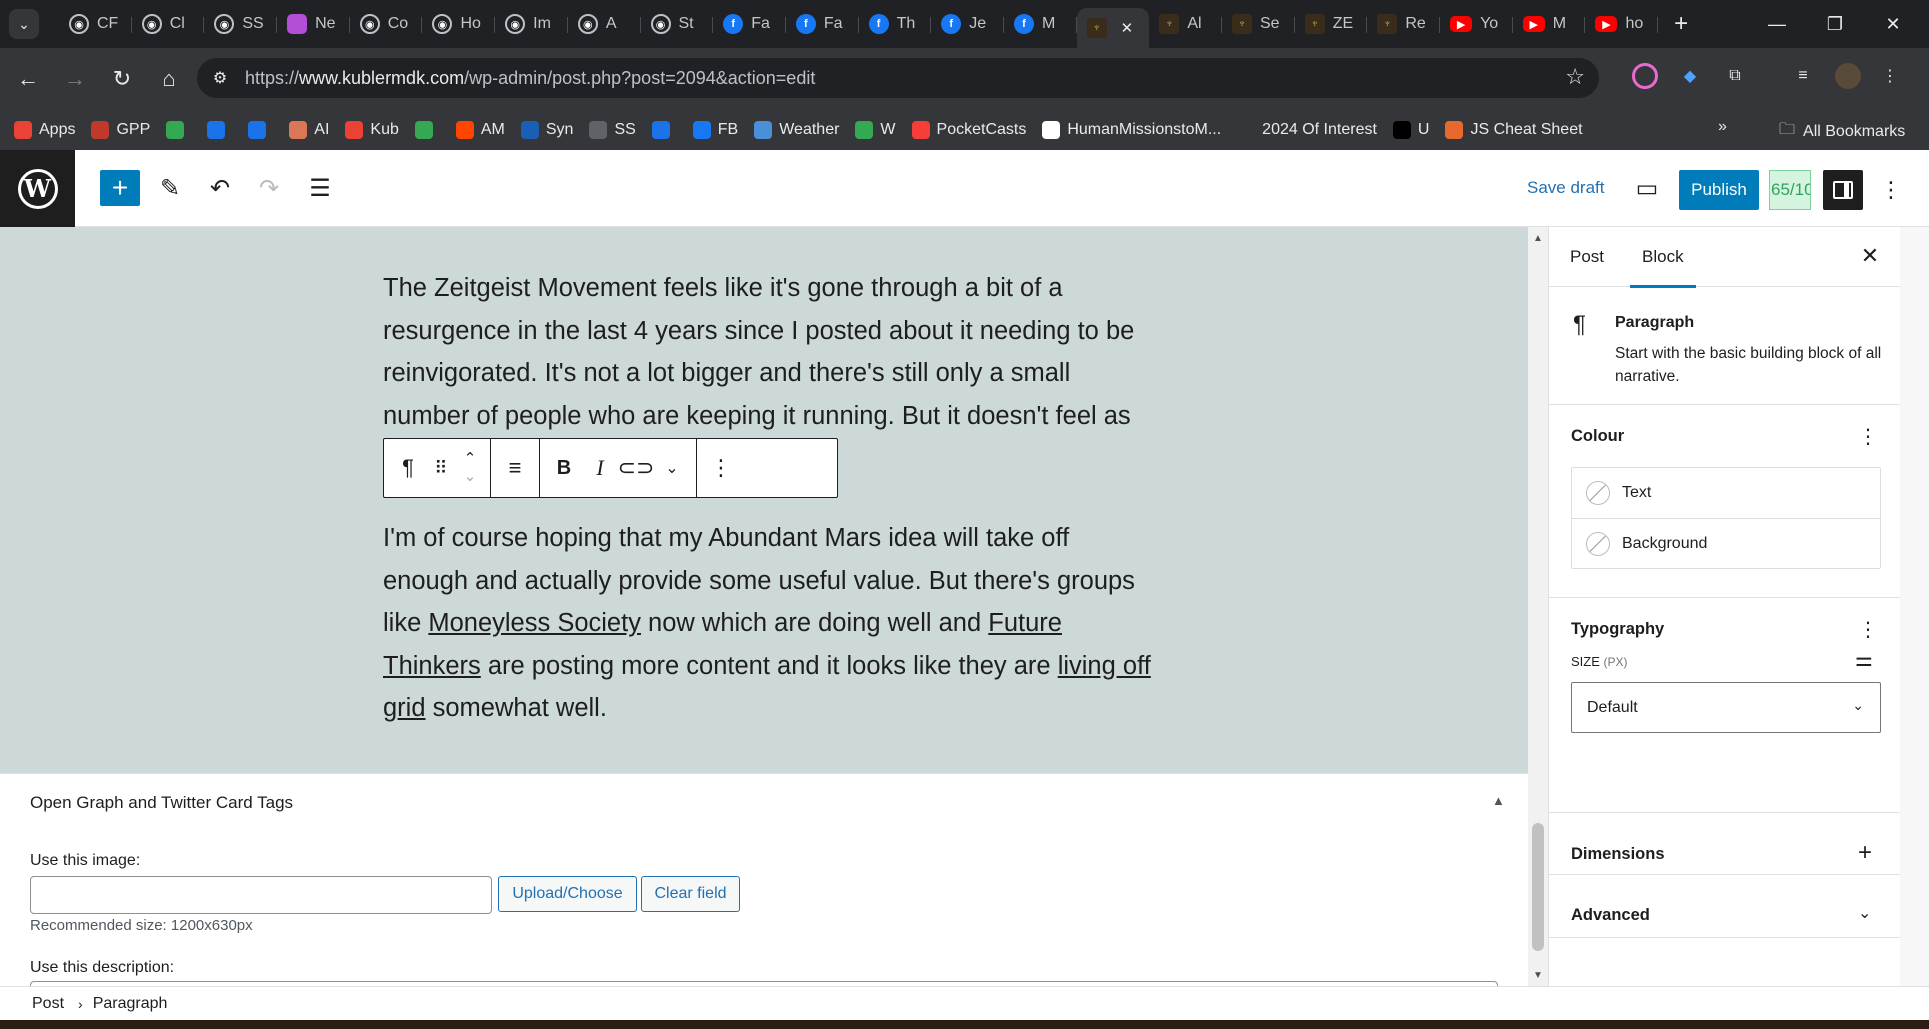  What do you see at coordinates (1587, 257) in the screenshot?
I see `tab-post: Post` at bounding box center [1587, 257].